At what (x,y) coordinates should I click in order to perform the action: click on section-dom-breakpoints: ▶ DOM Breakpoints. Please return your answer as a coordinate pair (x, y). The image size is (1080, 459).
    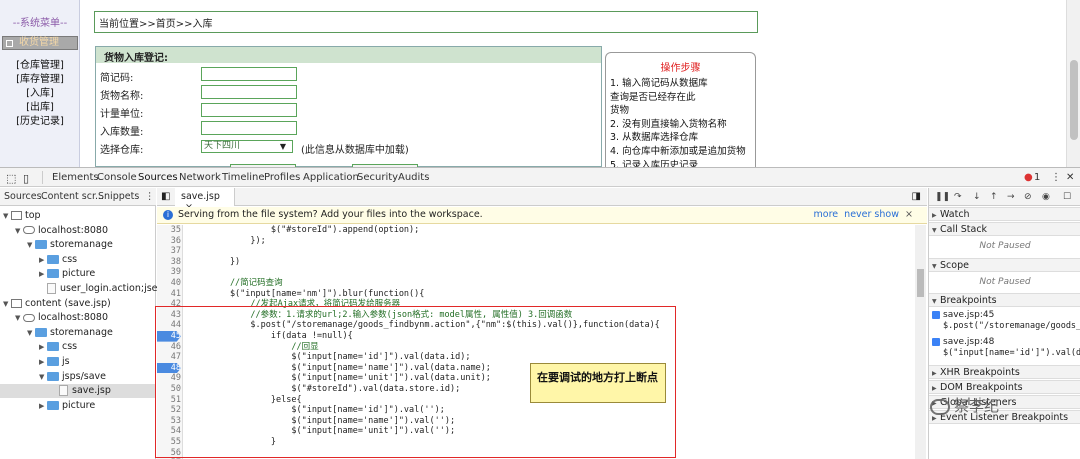
    Looking at the image, I should click on (1004, 387).